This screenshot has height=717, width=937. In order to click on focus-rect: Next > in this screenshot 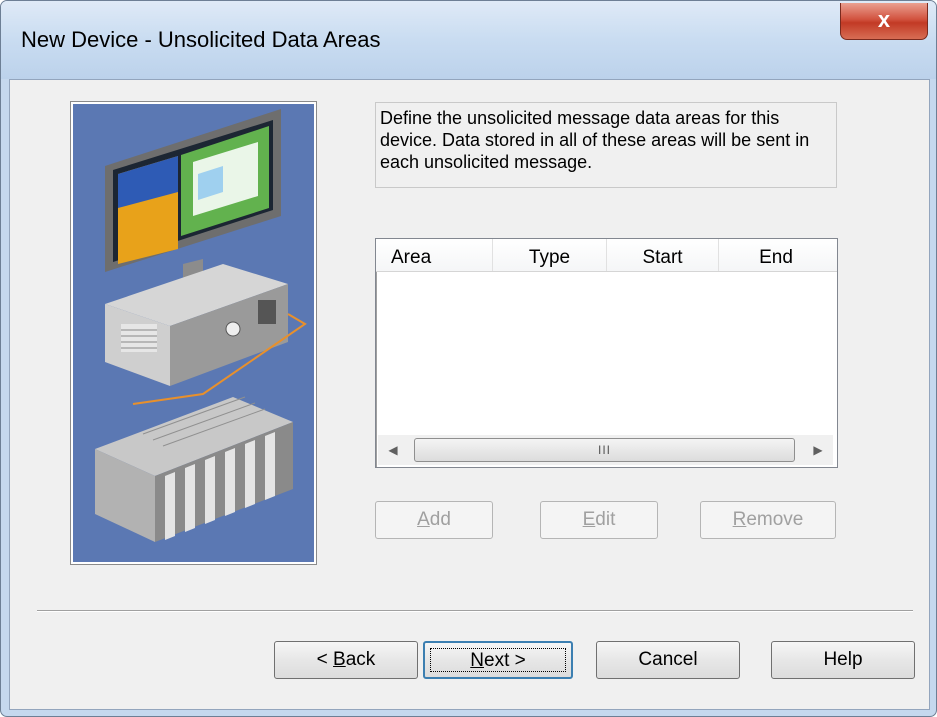, I will do `click(498, 660)`.